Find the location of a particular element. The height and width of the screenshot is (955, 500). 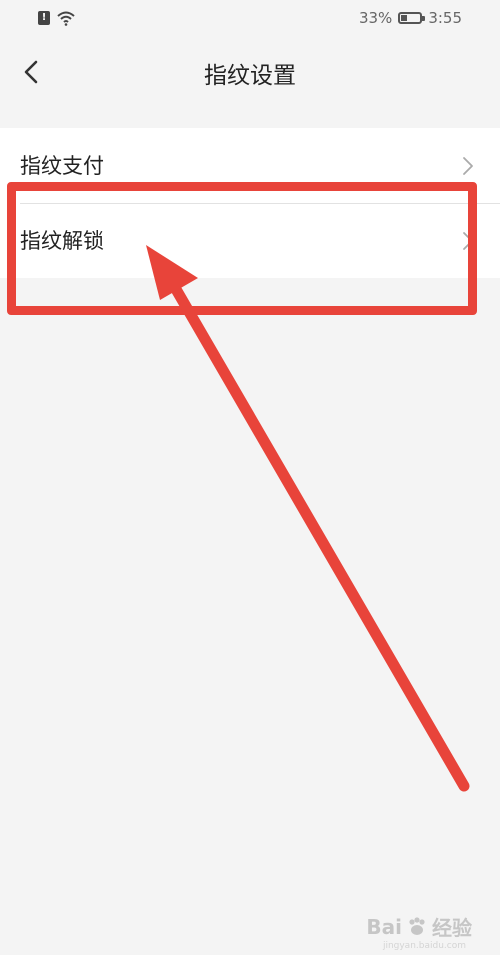

paw-icon is located at coordinates (417, 925).